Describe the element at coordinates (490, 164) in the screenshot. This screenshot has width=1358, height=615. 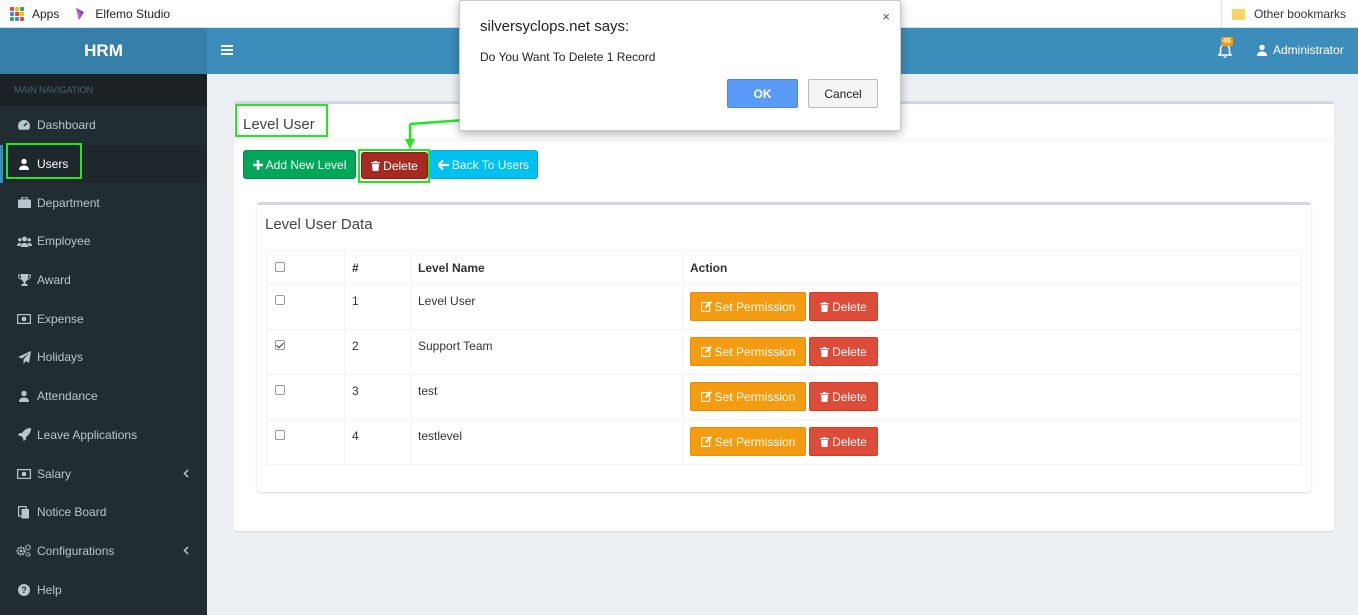
I see `back-to-users-label: Back To Users` at that location.